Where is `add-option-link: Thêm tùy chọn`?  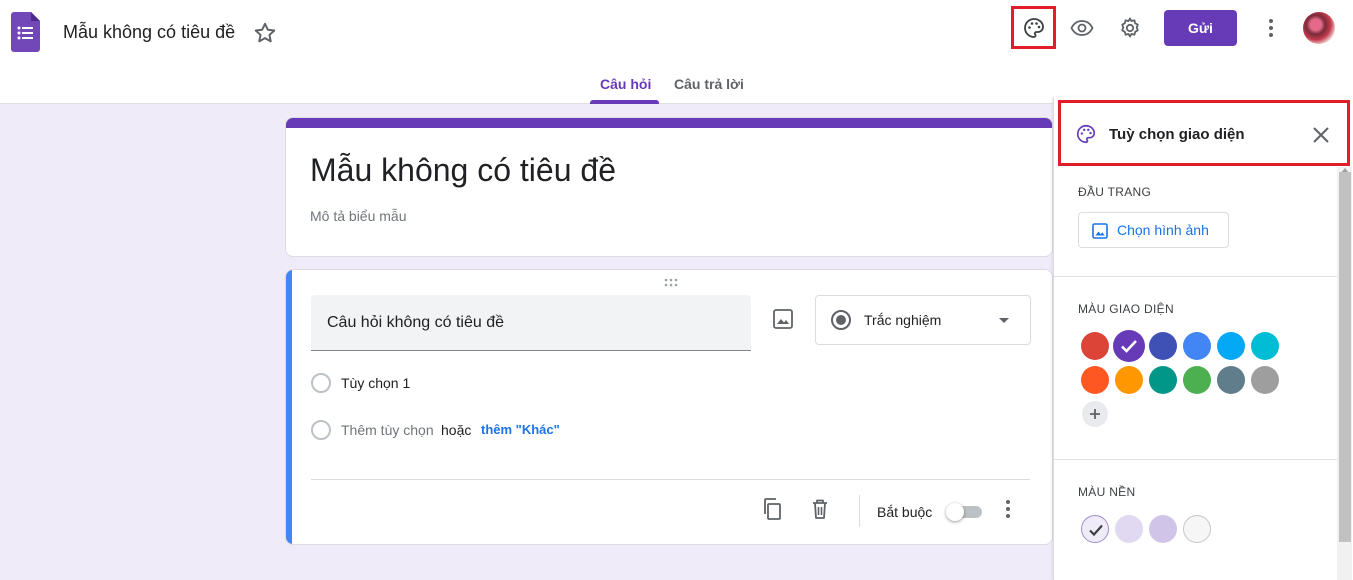 add-option-link: Thêm tùy chọn is located at coordinates (387, 430).